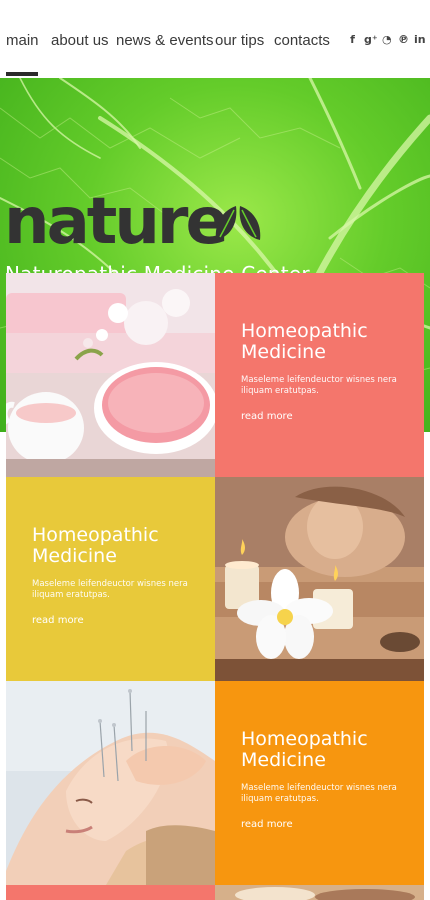 The width and height of the screenshot is (430, 900). What do you see at coordinates (239, 40) in the screenshot?
I see `nav-item-tips: our tips` at bounding box center [239, 40].